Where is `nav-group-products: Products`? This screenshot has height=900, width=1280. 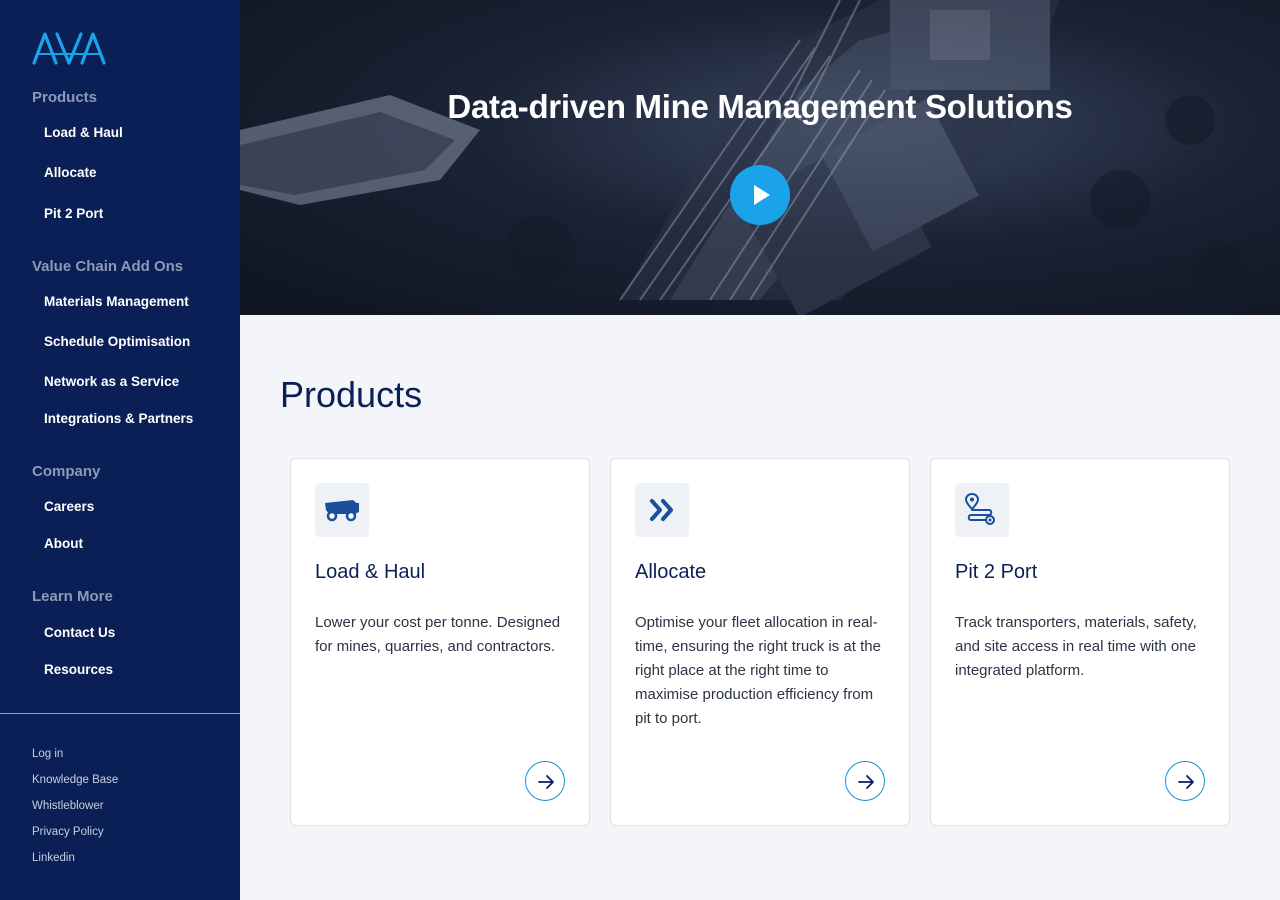 nav-group-products: Products is located at coordinates (65, 97).